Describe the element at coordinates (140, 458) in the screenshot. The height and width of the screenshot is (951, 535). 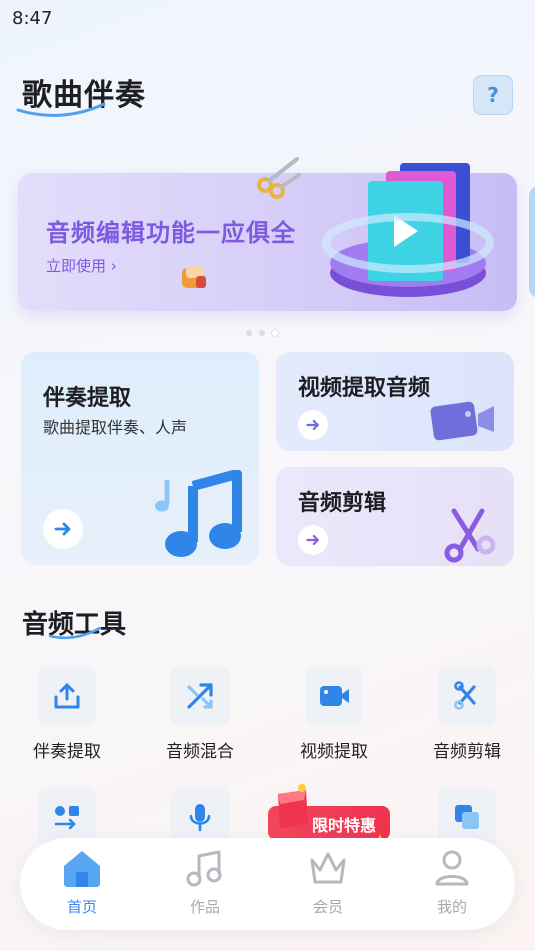
I see `accompaniment-extract-card: 伴奏提取 歌曲提取伴奏、人声` at that location.